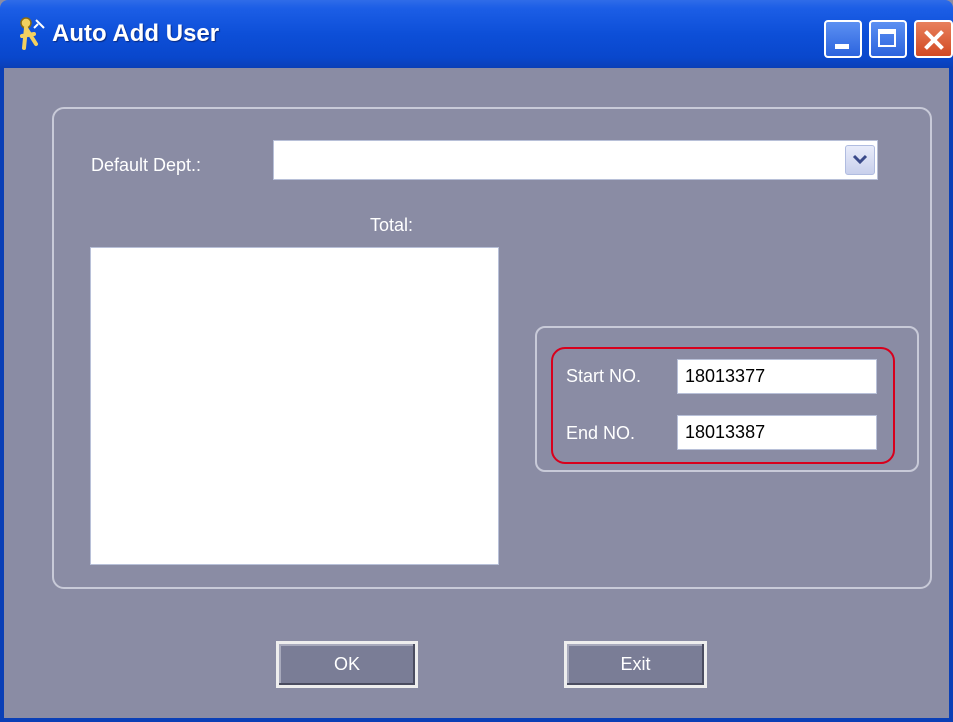 The image size is (953, 722). What do you see at coordinates (601, 433) in the screenshot?
I see `end-no-label: End NO.` at bounding box center [601, 433].